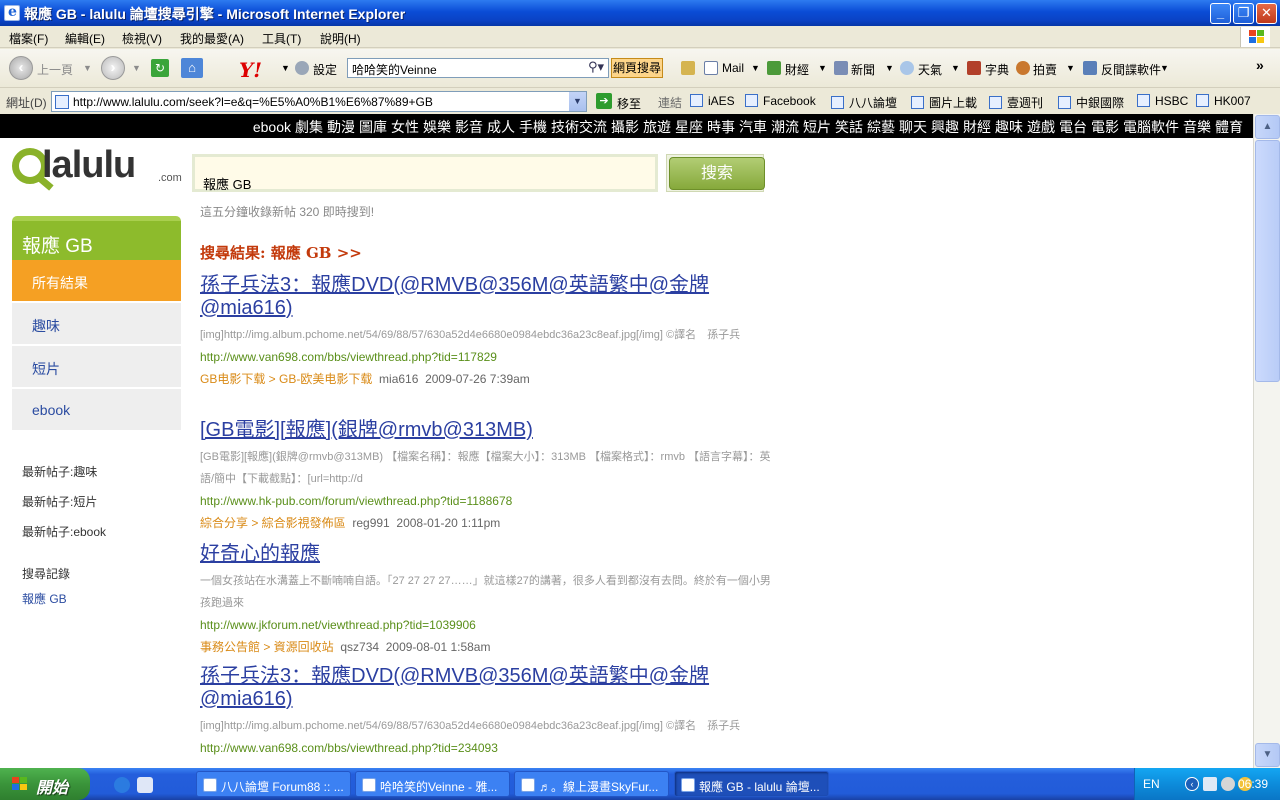 Image resolution: width=1280 pixels, height=800 pixels. I want to click on category-link: 圖庫, so click(373, 127).